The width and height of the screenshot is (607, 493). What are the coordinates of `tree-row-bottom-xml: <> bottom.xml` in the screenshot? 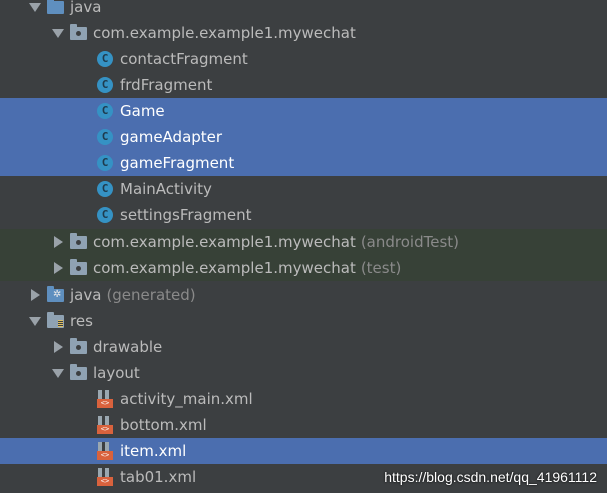 It's located at (303, 425).